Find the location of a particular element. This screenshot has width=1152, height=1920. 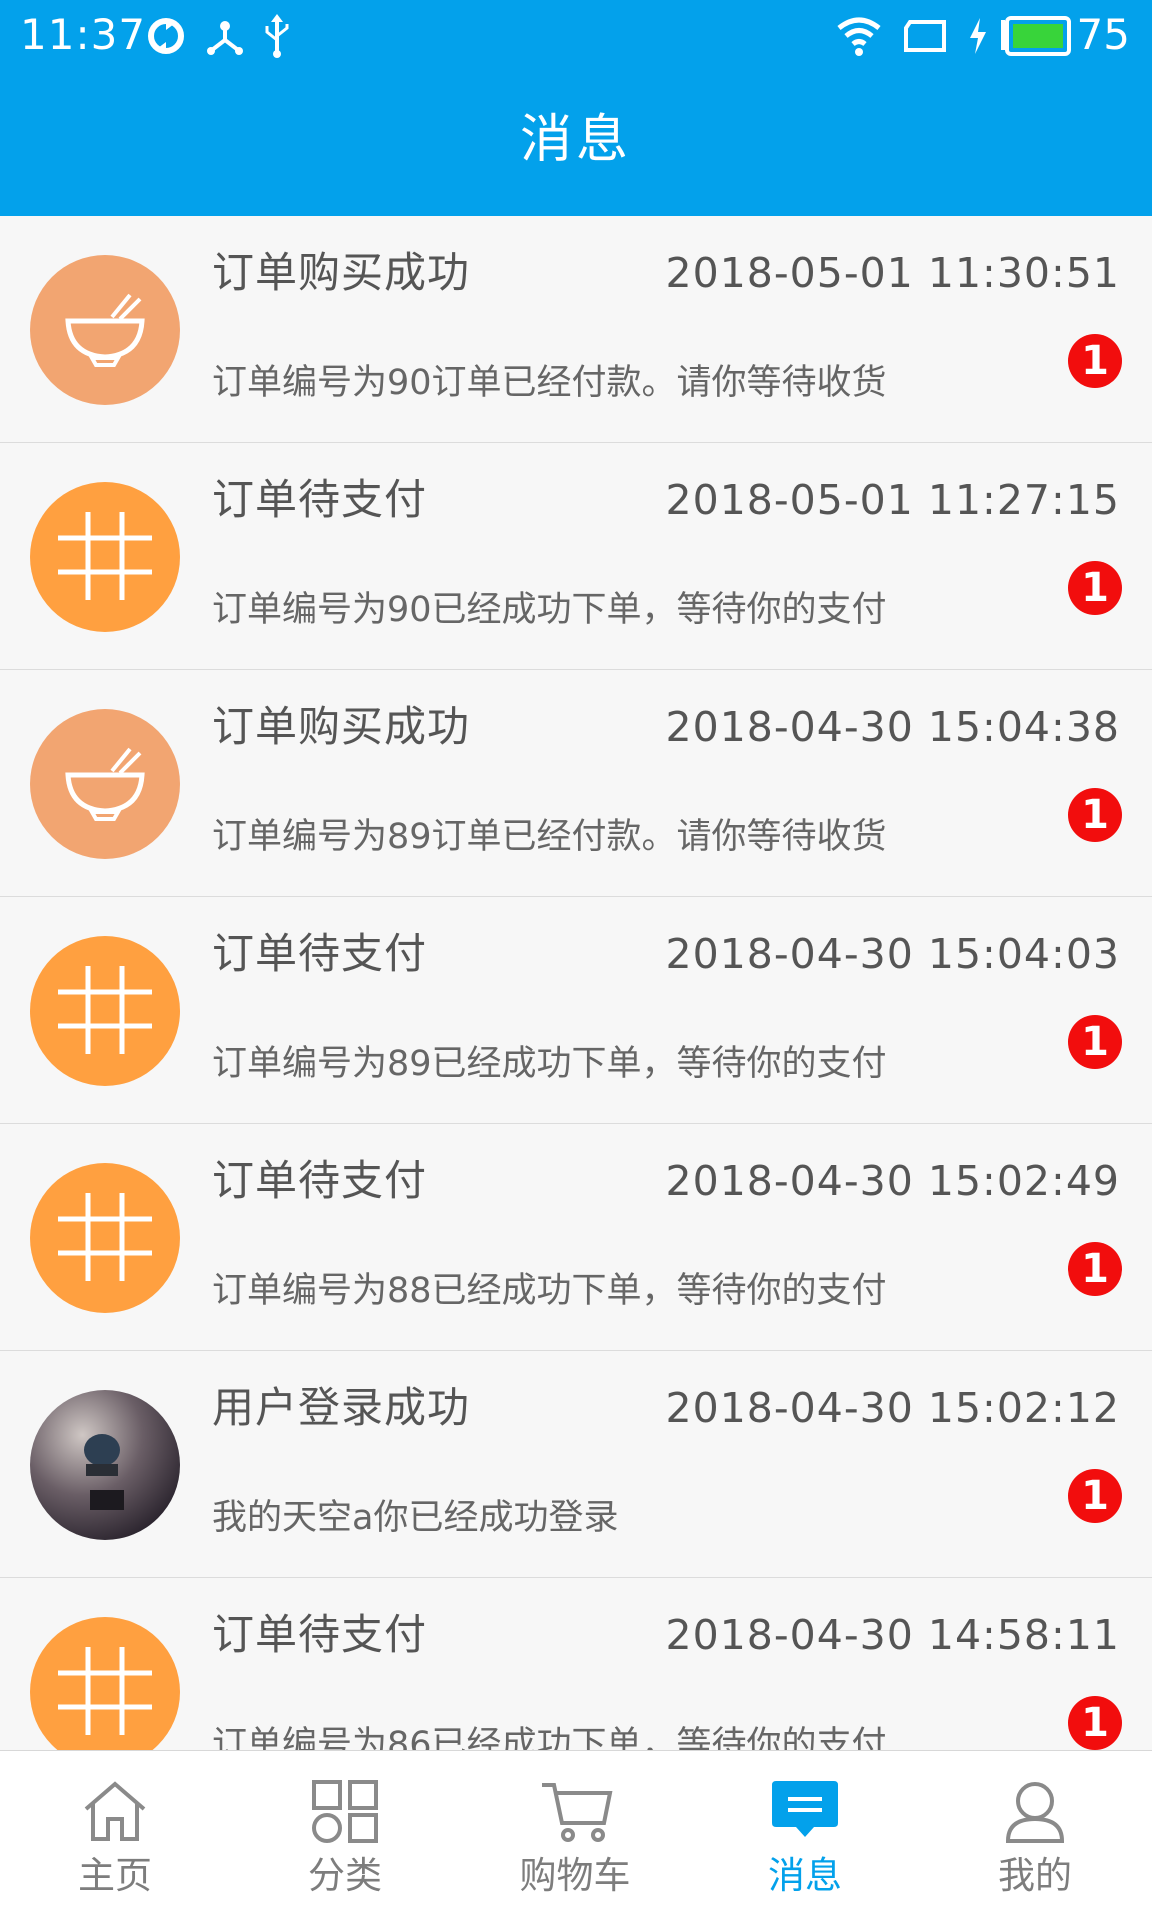

page-title: 消息 is located at coordinates (575, 140).